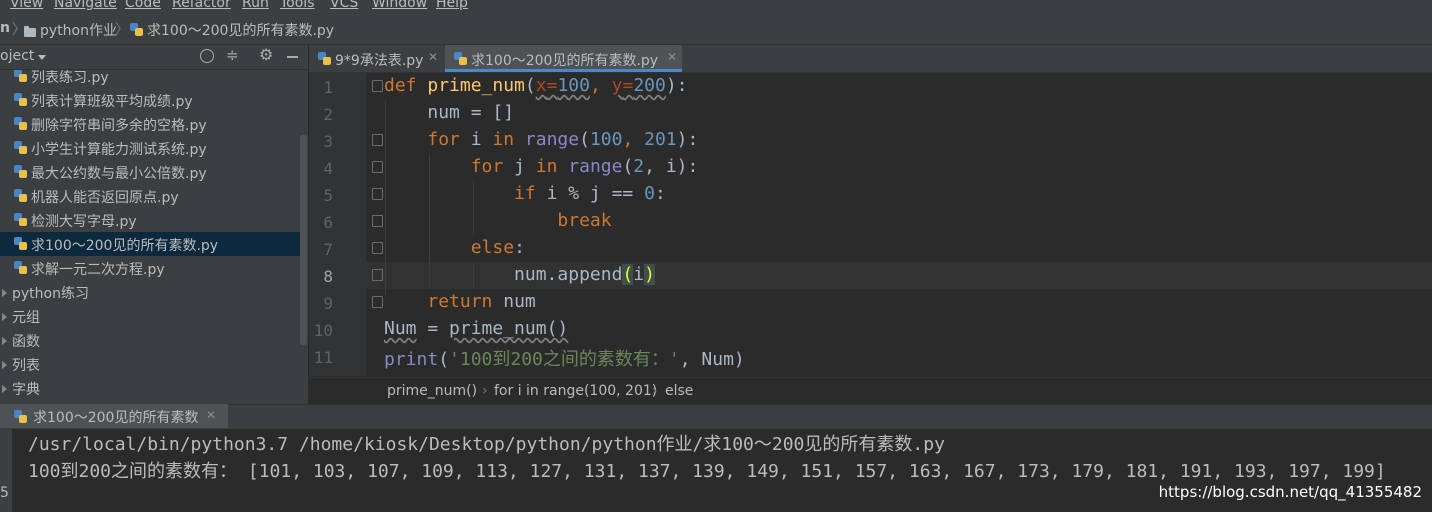 The width and height of the screenshot is (1432, 512). Describe the element at coordinates (328, 141) in the screenshot. I see `line-number: 3` at that location.